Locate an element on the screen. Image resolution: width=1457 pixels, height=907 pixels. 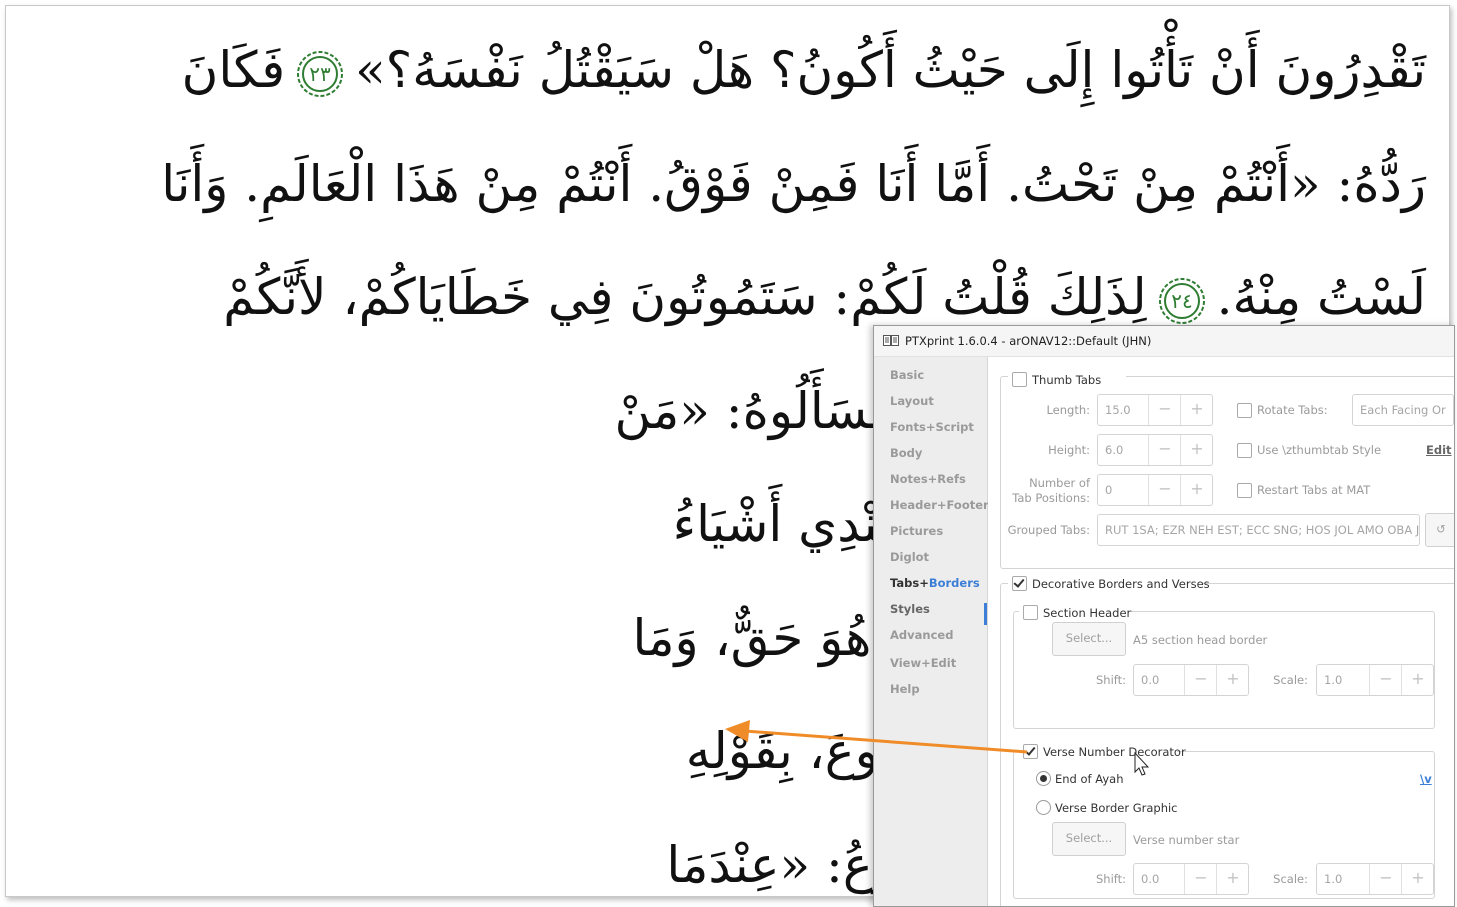
tab-positions-label-1: Number of is located at coordinates (1059, 483).